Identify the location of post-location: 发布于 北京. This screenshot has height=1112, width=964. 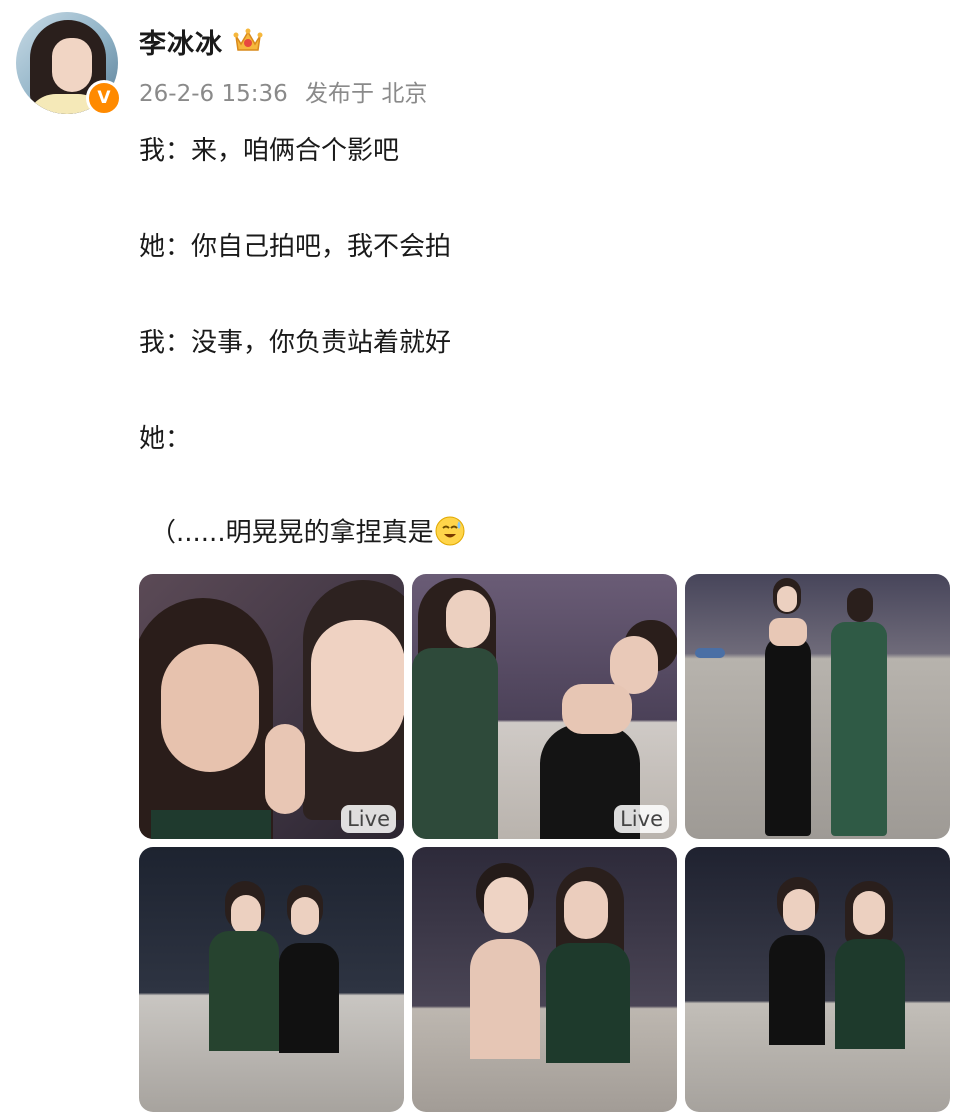
(366, 94).